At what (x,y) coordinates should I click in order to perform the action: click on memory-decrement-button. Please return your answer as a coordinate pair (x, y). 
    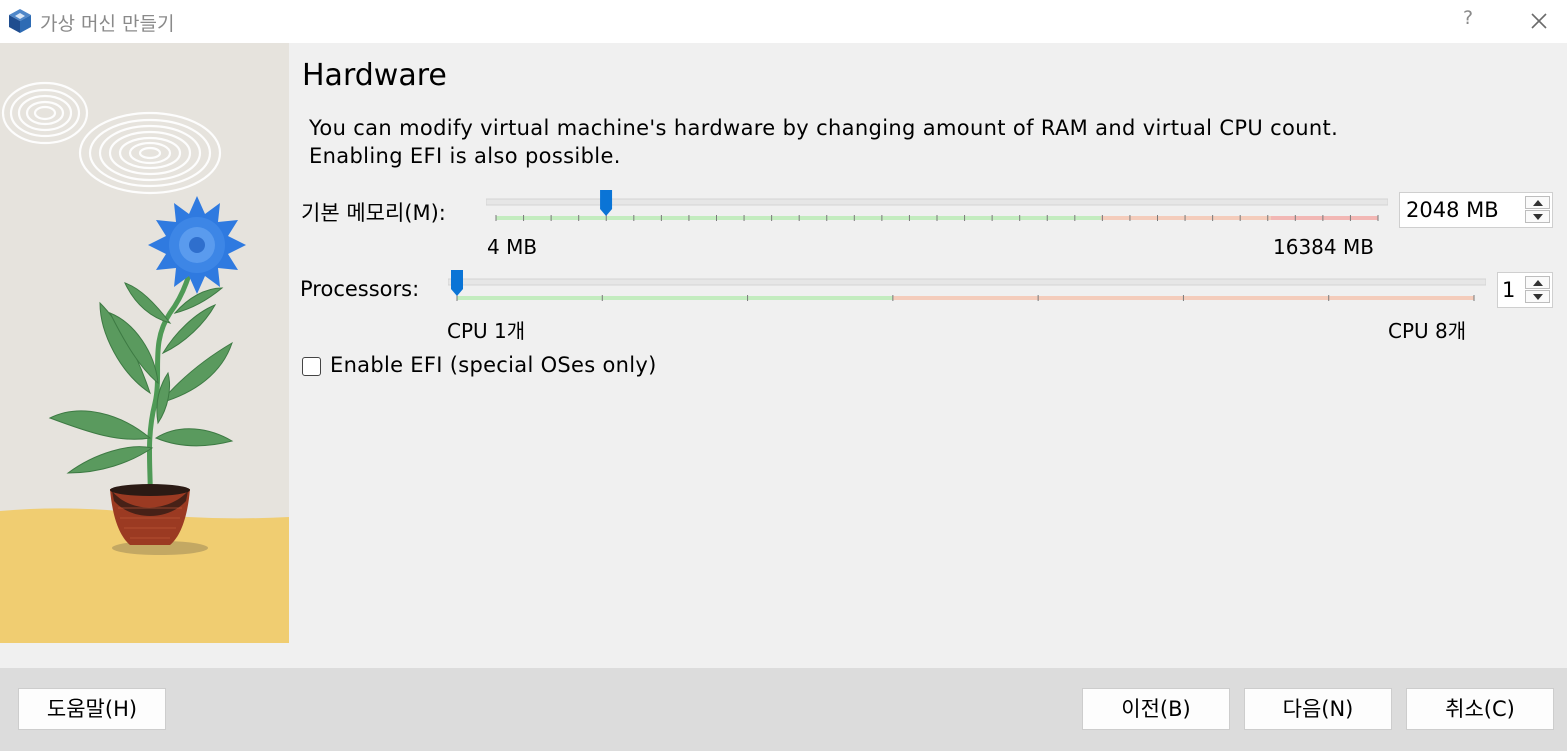
    Looking at the image, I should click on (1537, 216).